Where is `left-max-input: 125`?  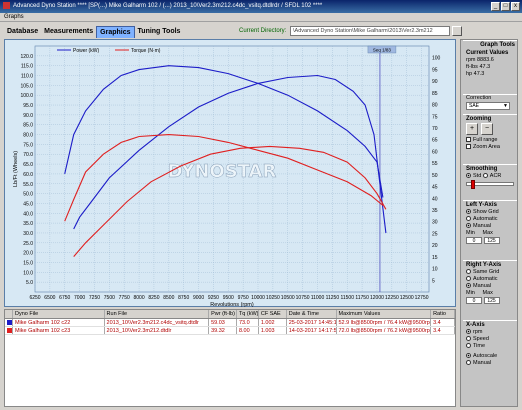 left-max-input: 125 is located at coordinates (491, 240).